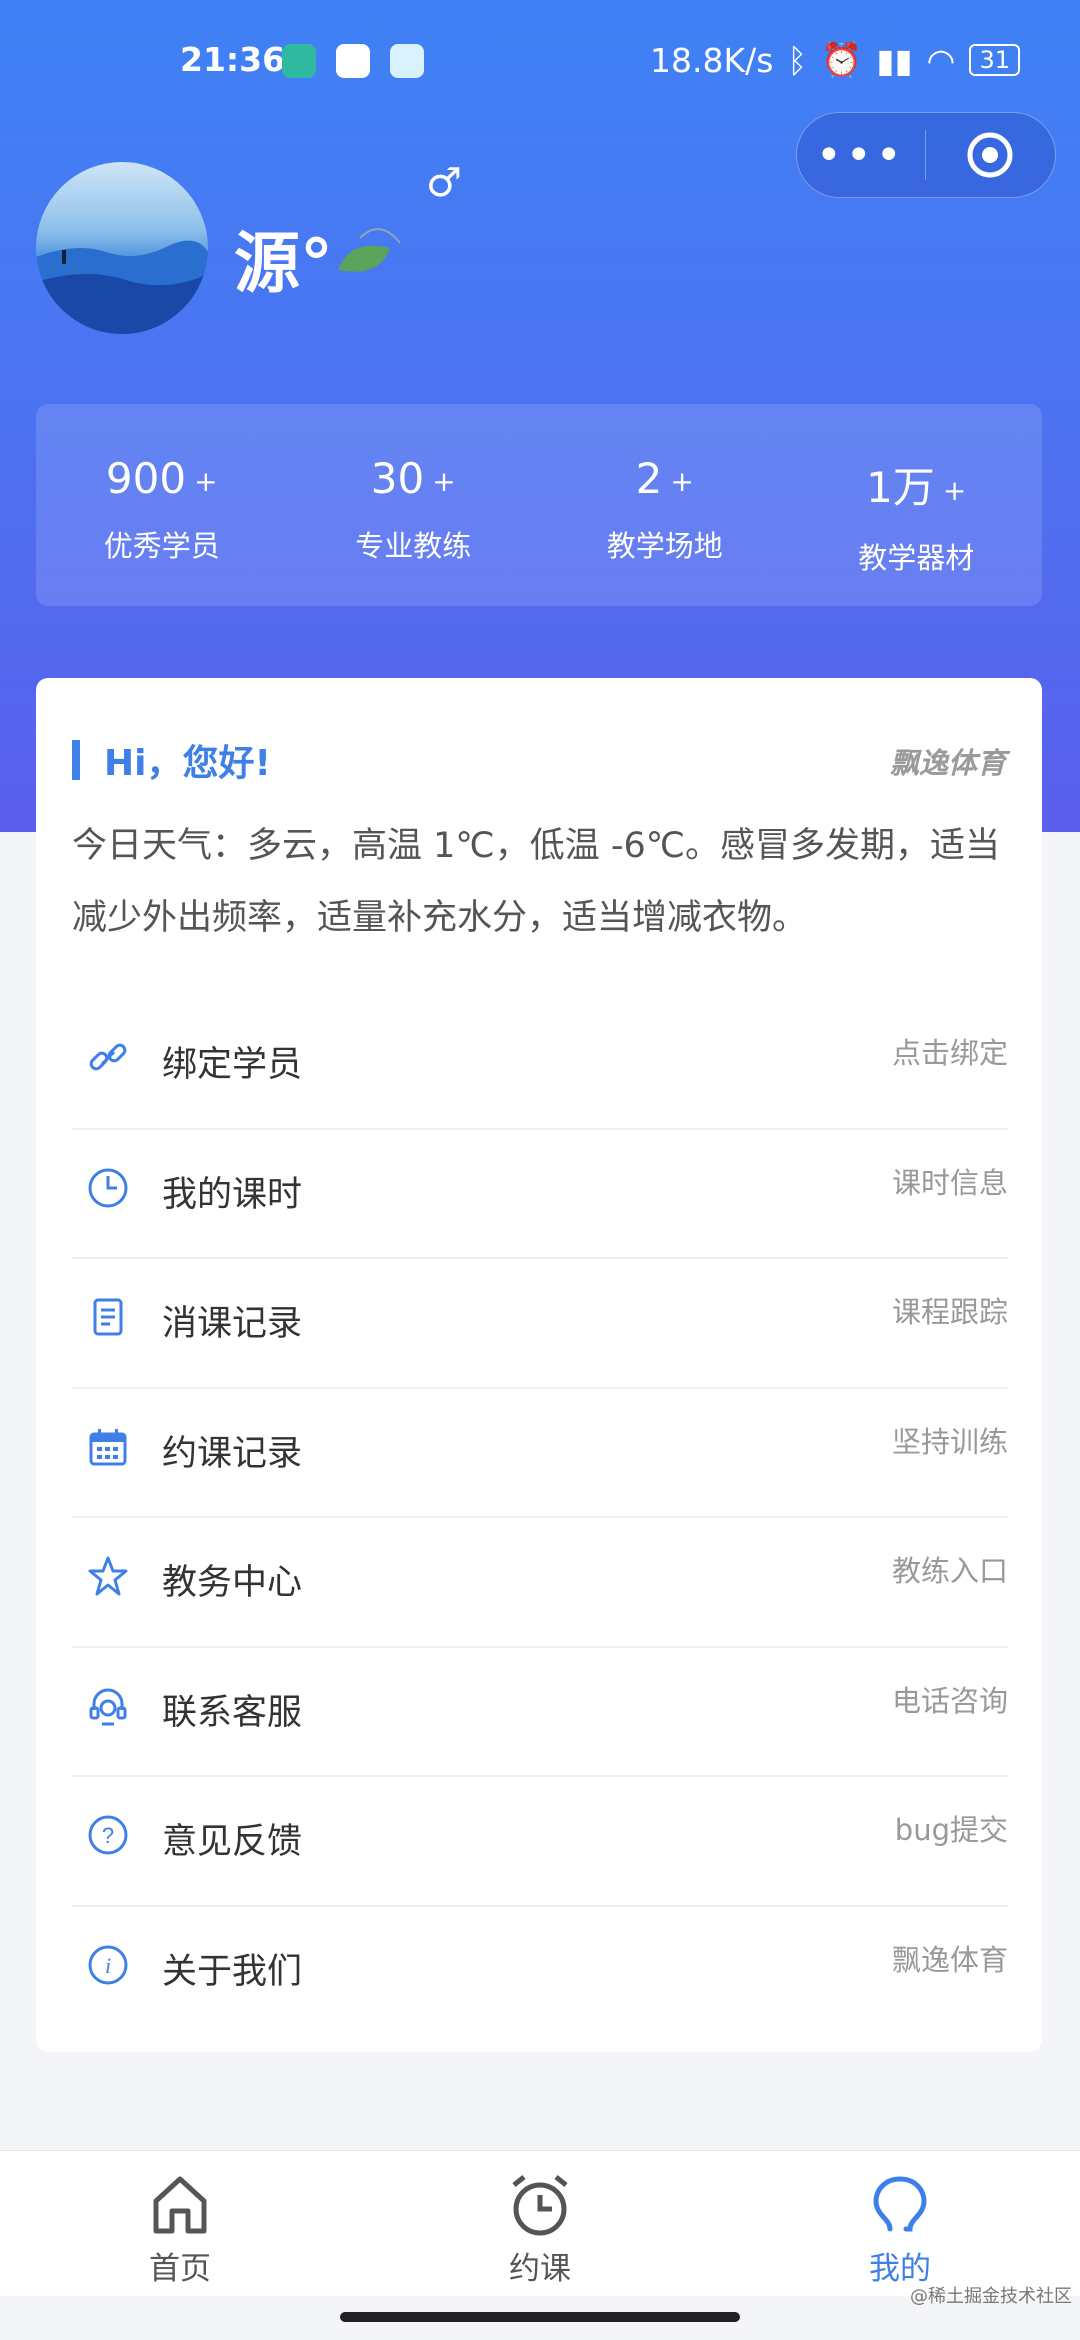 The width and height of the screenshot is (1080, 2340). What do you see at coordinates (108, 1706) in the screenshot?
I see `headset-icon` at bounding box center [108, 1706].